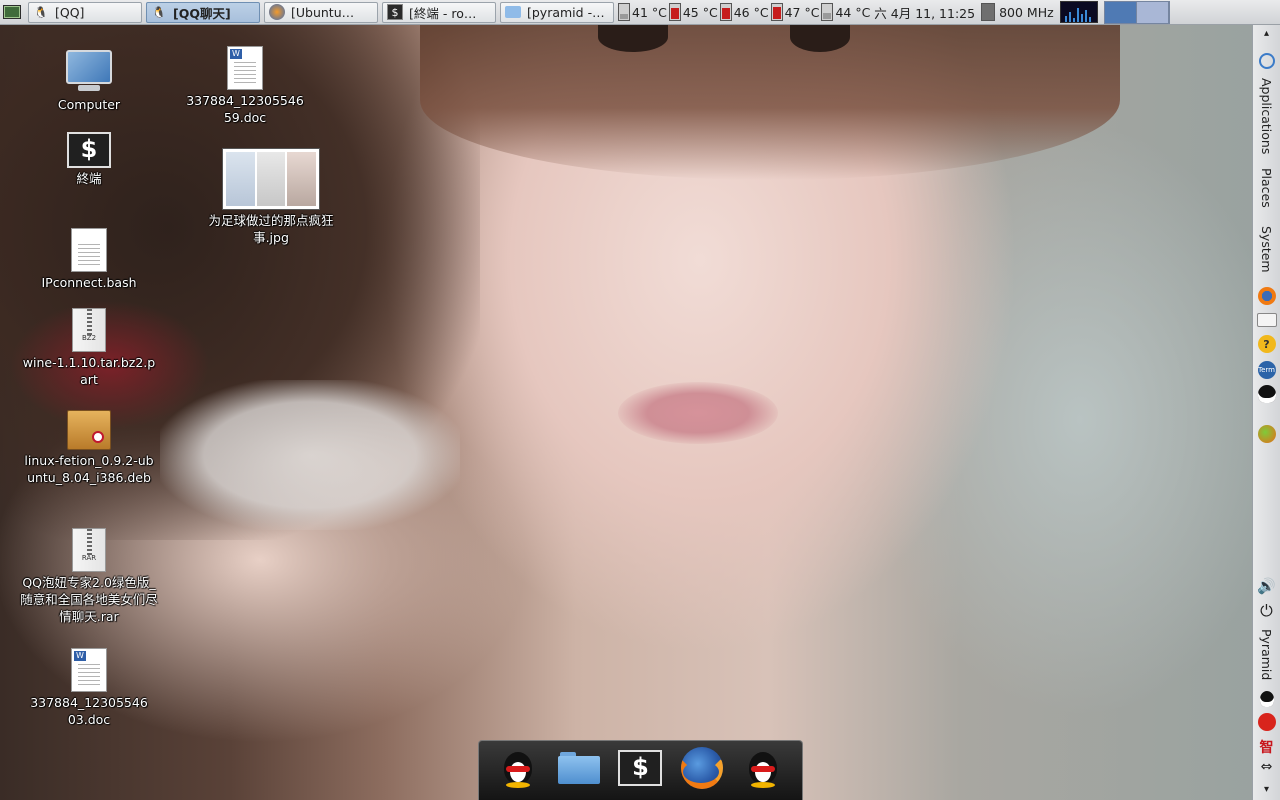 Image resolution: width=1280 pixels, height=800 pixels. I want to click on cpu-frequency-monitor: 800 MHz, so click(1017, 12).